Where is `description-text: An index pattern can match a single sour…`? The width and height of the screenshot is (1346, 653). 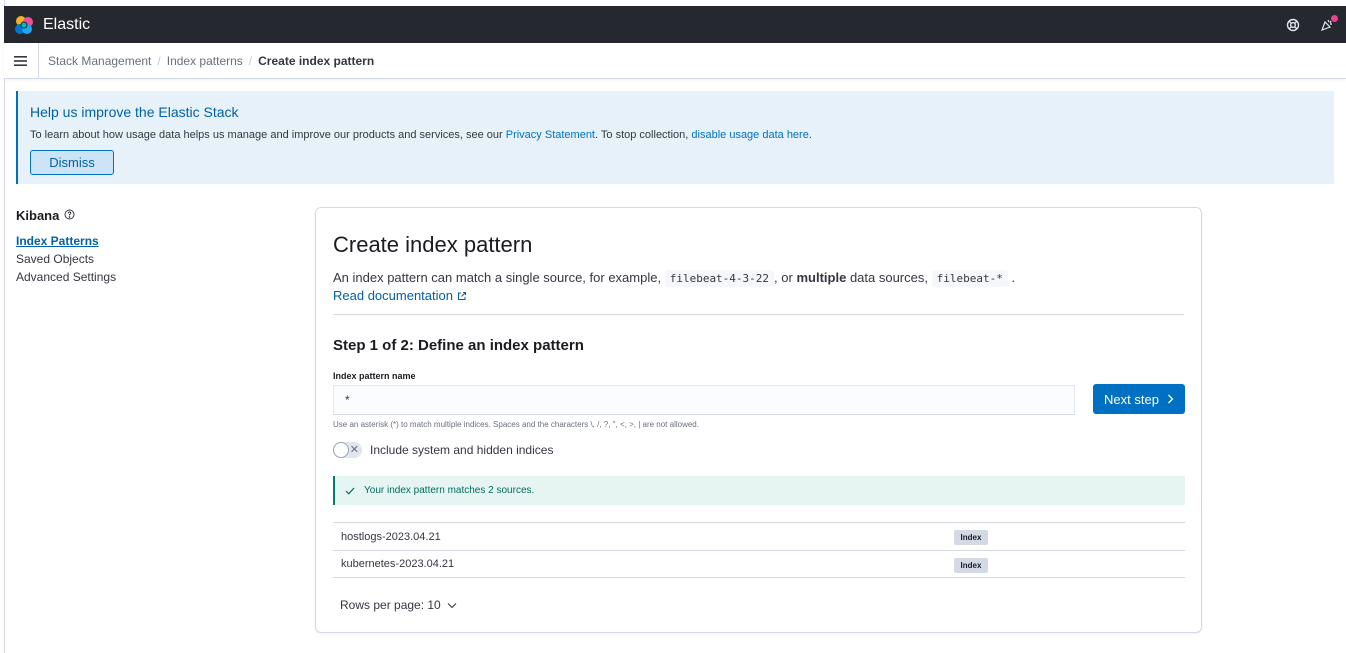 description-text: An index pattern can match a single sour… is located at coordinates (497, 277).